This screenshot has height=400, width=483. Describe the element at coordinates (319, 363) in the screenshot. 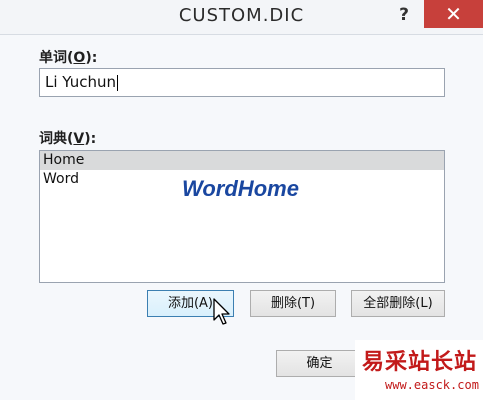

I see `ok-button: 确定` at that location.